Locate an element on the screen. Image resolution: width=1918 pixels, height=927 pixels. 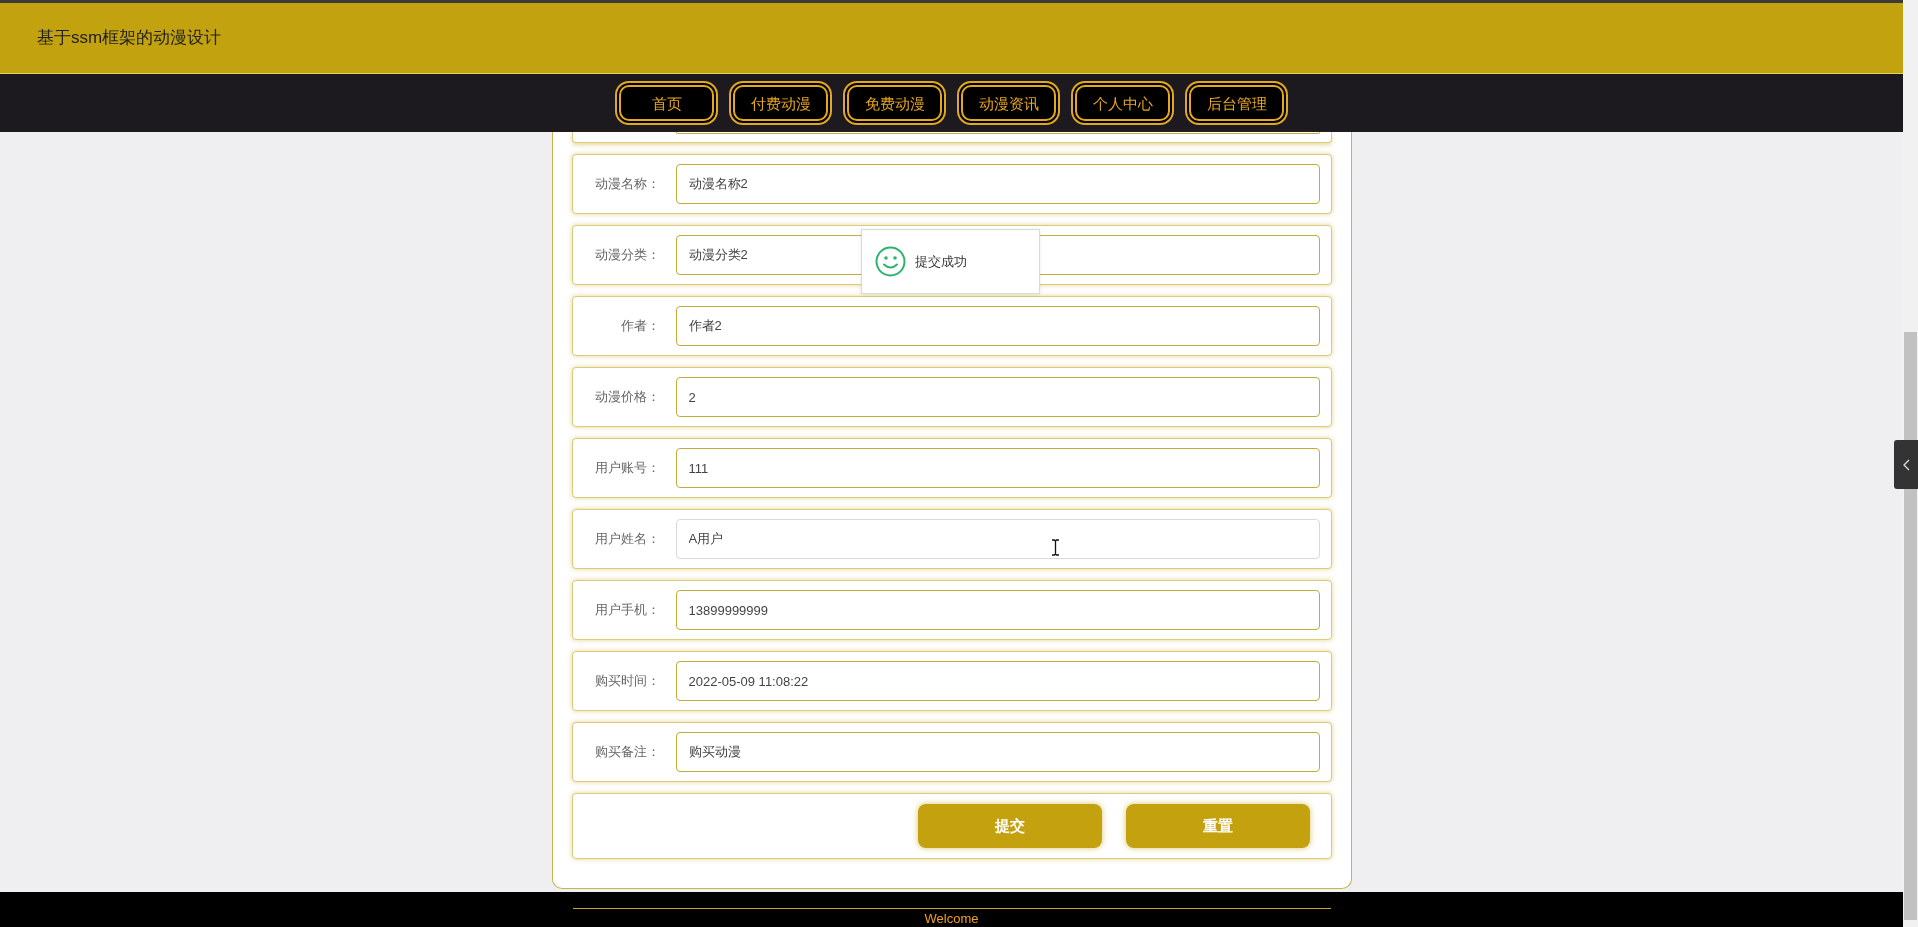
input-field: 购买动漫 is located at coordinates (997, 752).